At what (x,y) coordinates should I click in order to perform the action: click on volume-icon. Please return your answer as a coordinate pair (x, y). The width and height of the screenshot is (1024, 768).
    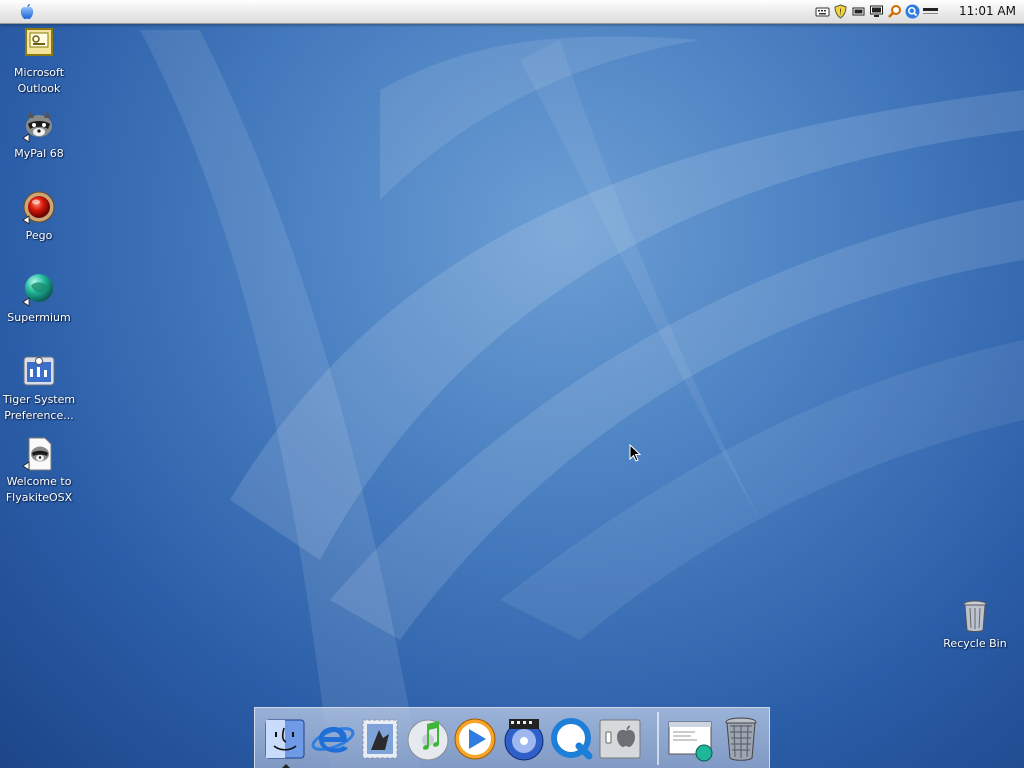
    Looking at the image, I should click on (930, 11).